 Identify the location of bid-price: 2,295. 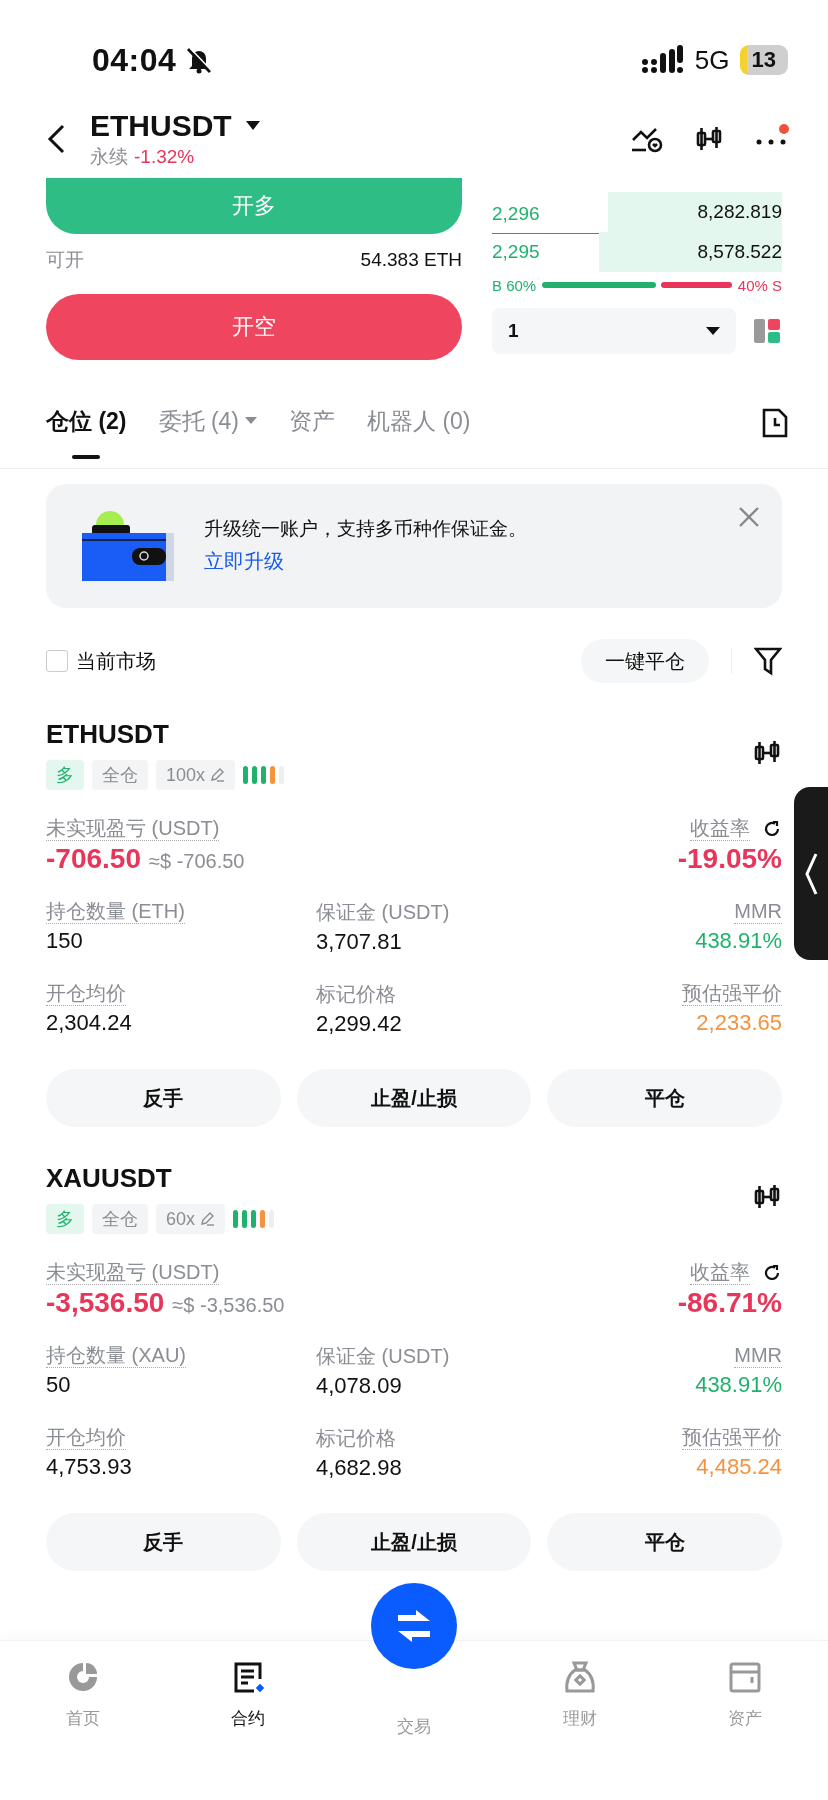
(516, 252).